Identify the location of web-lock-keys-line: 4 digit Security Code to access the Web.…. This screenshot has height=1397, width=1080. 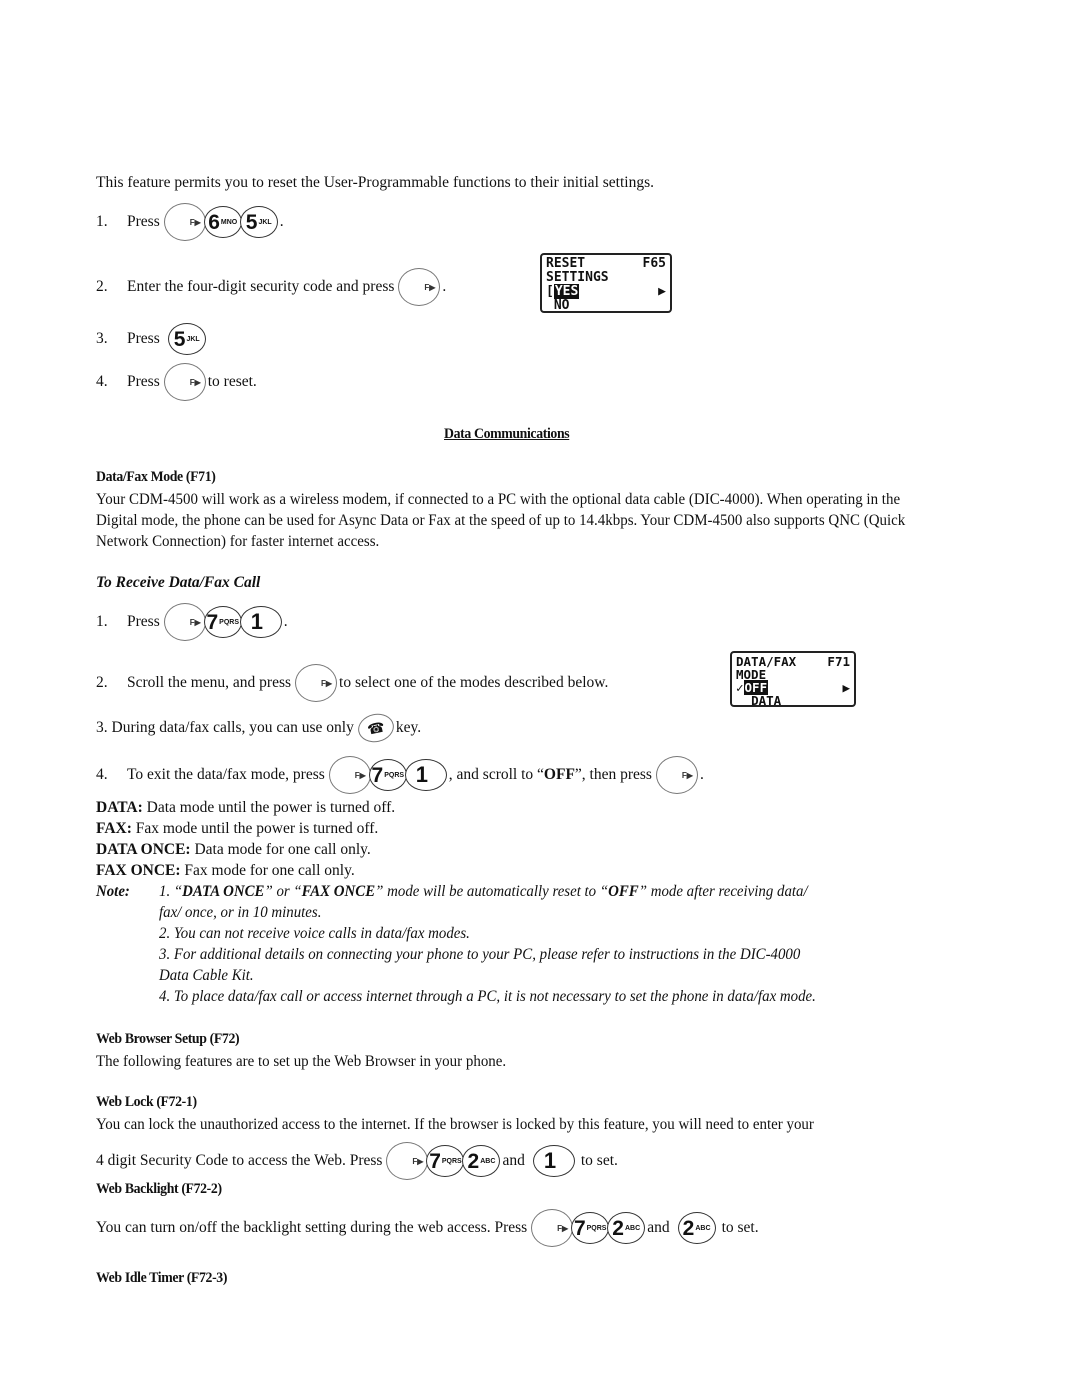
(357, 1161).